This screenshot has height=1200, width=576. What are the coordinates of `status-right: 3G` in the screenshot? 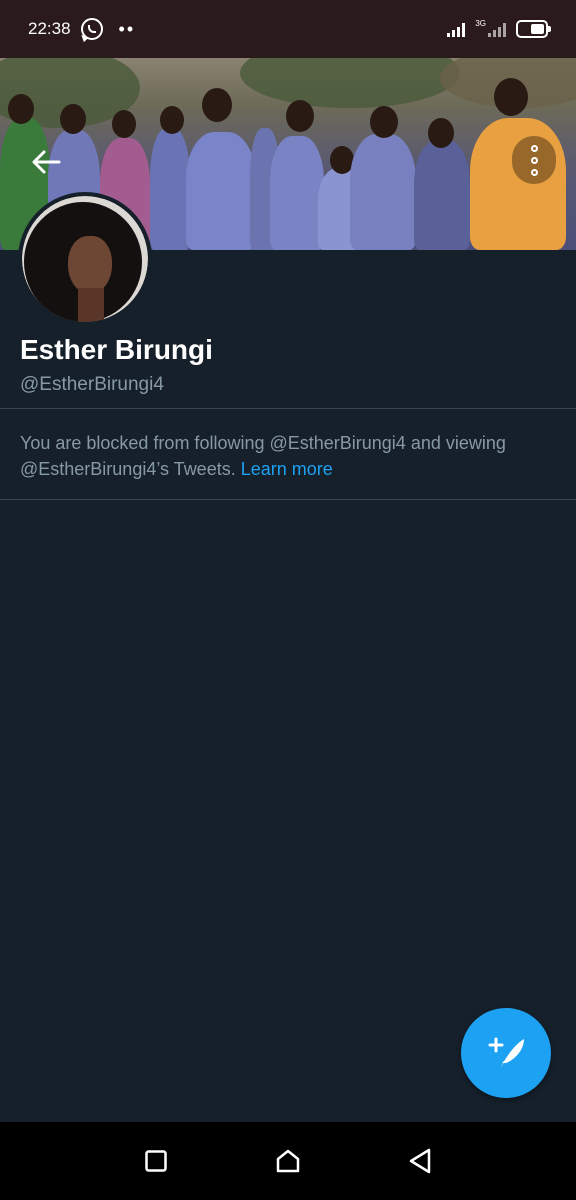 It's located at (499, 28).